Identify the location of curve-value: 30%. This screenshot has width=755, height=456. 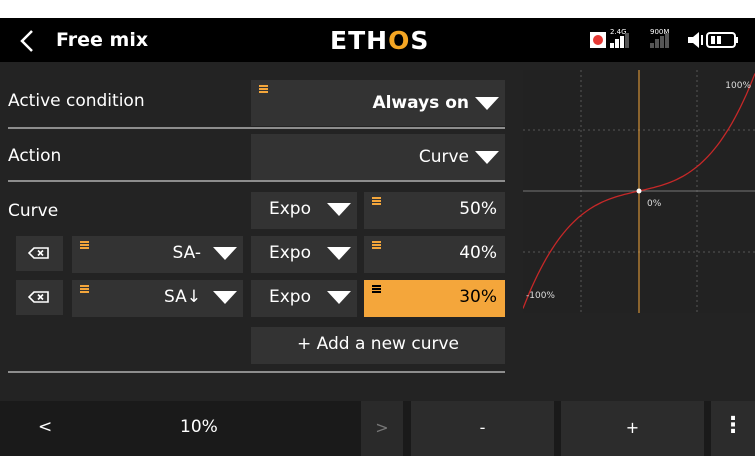
(478, 297).